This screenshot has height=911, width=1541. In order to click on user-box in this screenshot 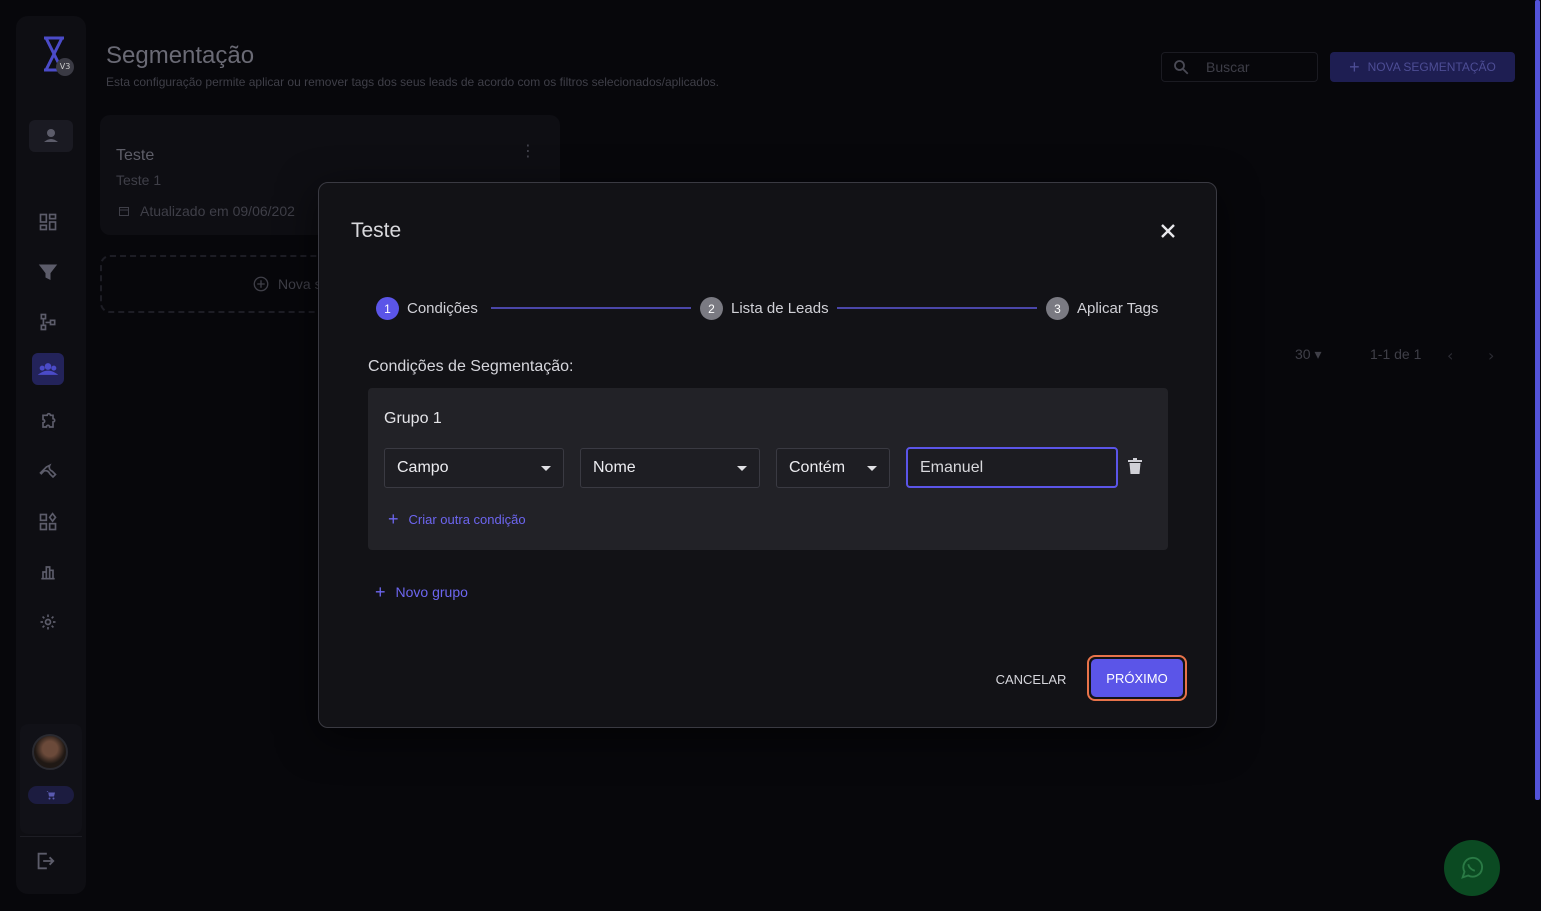, I will do `click(51, 779)`.